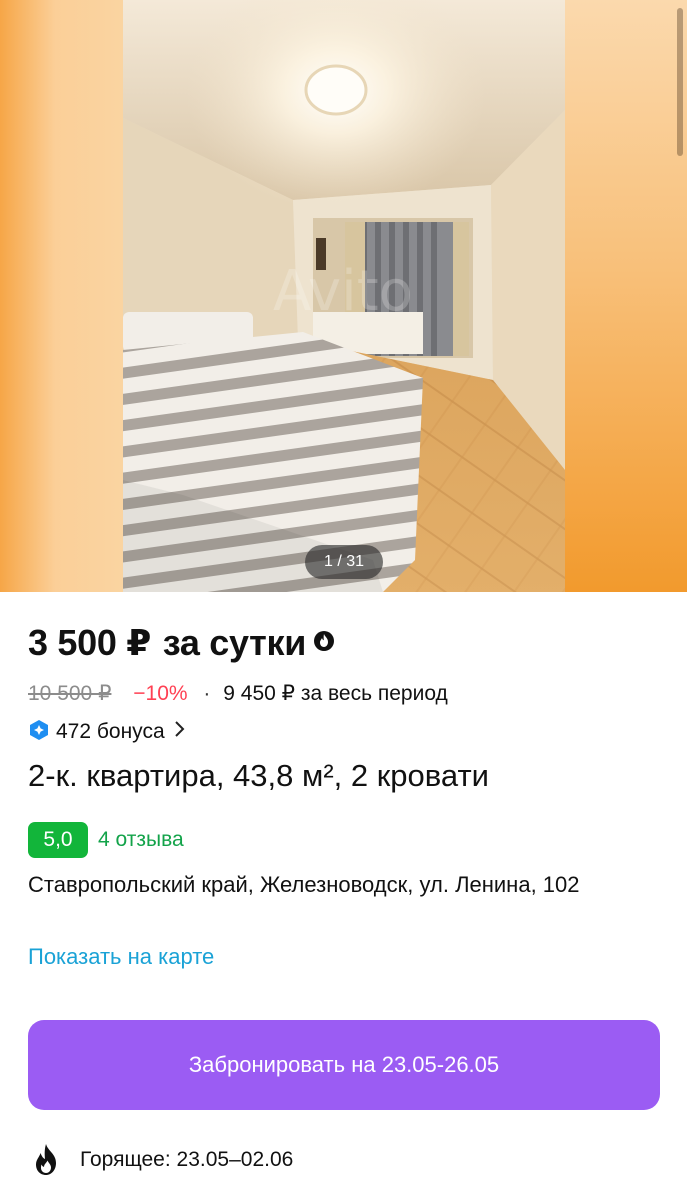 Image resolution: width=687 pixels, height=1200 pixels. What do you see at coordinates (141, 840) in the screenshot?
I see `reviews-link: 4 отзыва` at bounding box center [141, 840].